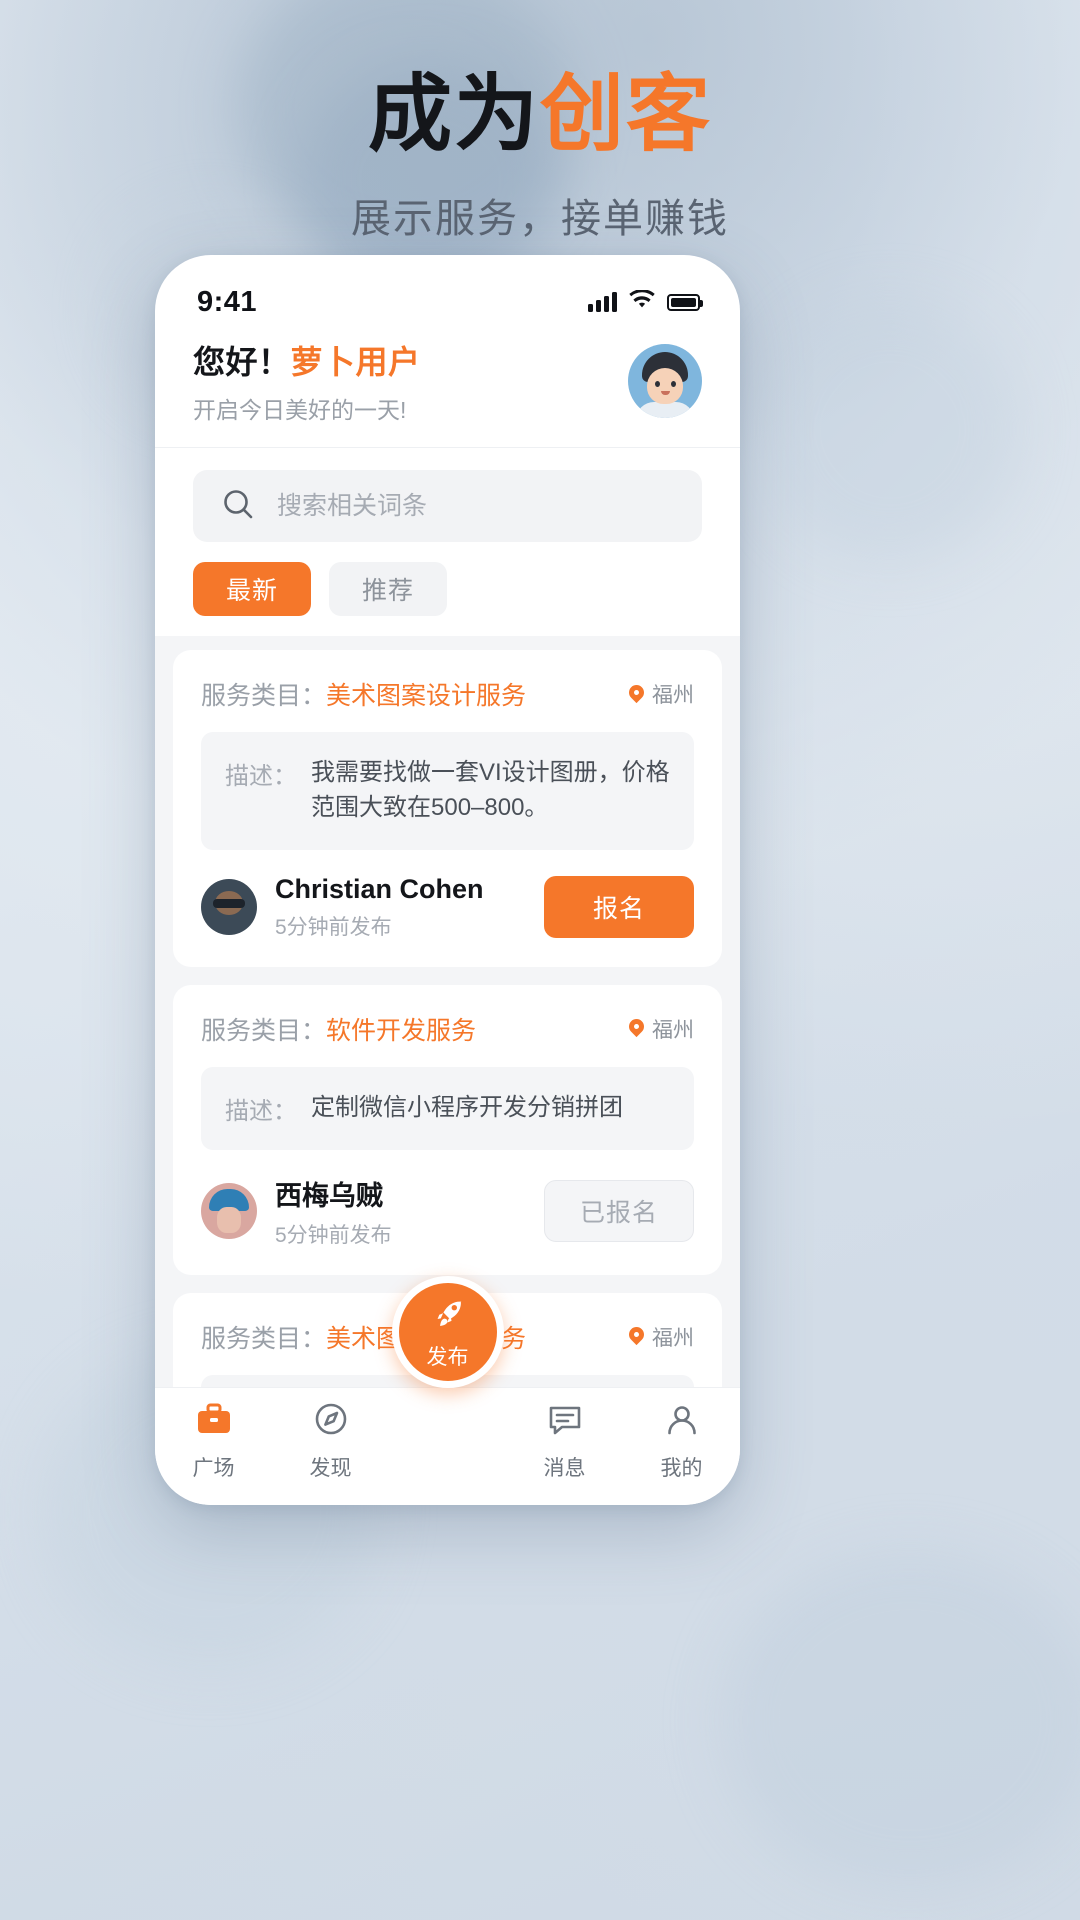  What do you see at coordinates (448, 1316) in the screenshot?
I see `rocket-icon` at bounding box center [448, 1316].